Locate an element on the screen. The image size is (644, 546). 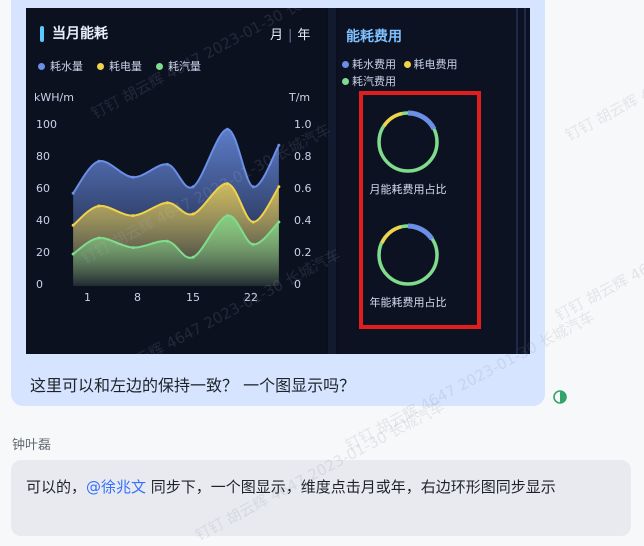
monthly-ring-label: 月能耗费用占比 is located at coordinates (408, 189).